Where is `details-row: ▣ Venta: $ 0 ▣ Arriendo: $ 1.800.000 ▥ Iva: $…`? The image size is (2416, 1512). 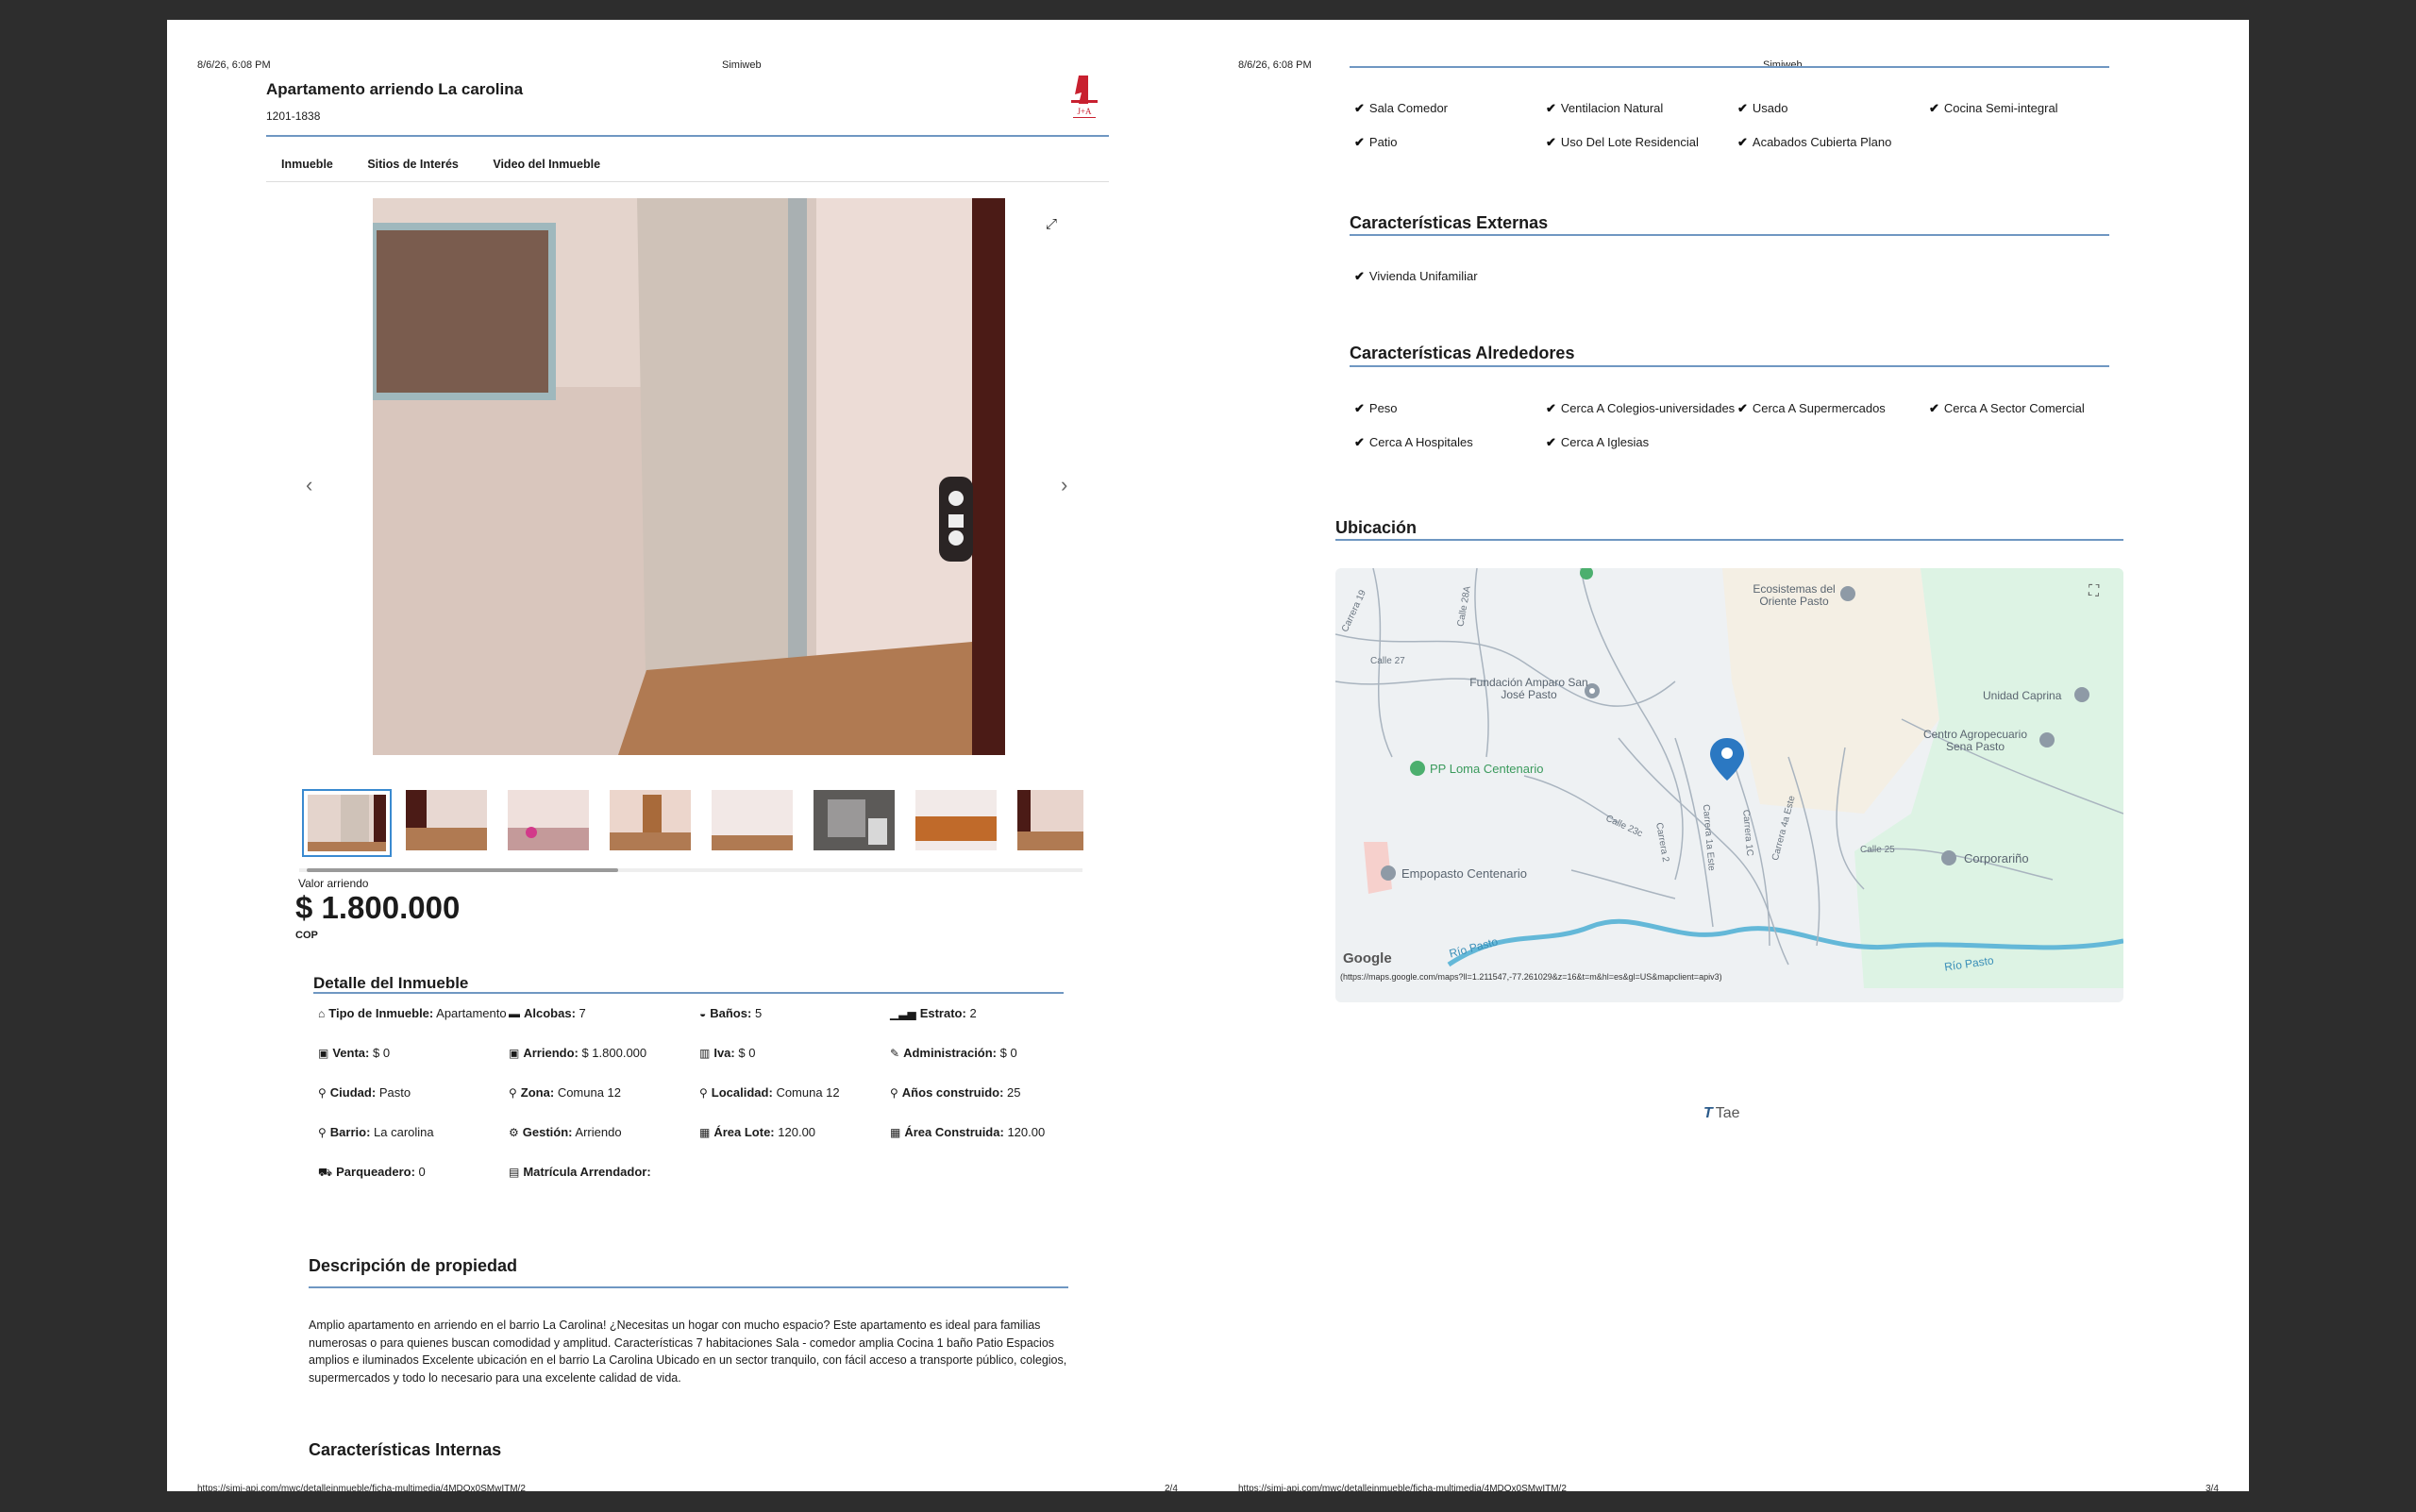
details-row: ▣ Venta: $ 0 ▣ Arriendo: $ 1.800.000 ▥ Iva: $… is located at coordinates (696, 1053).